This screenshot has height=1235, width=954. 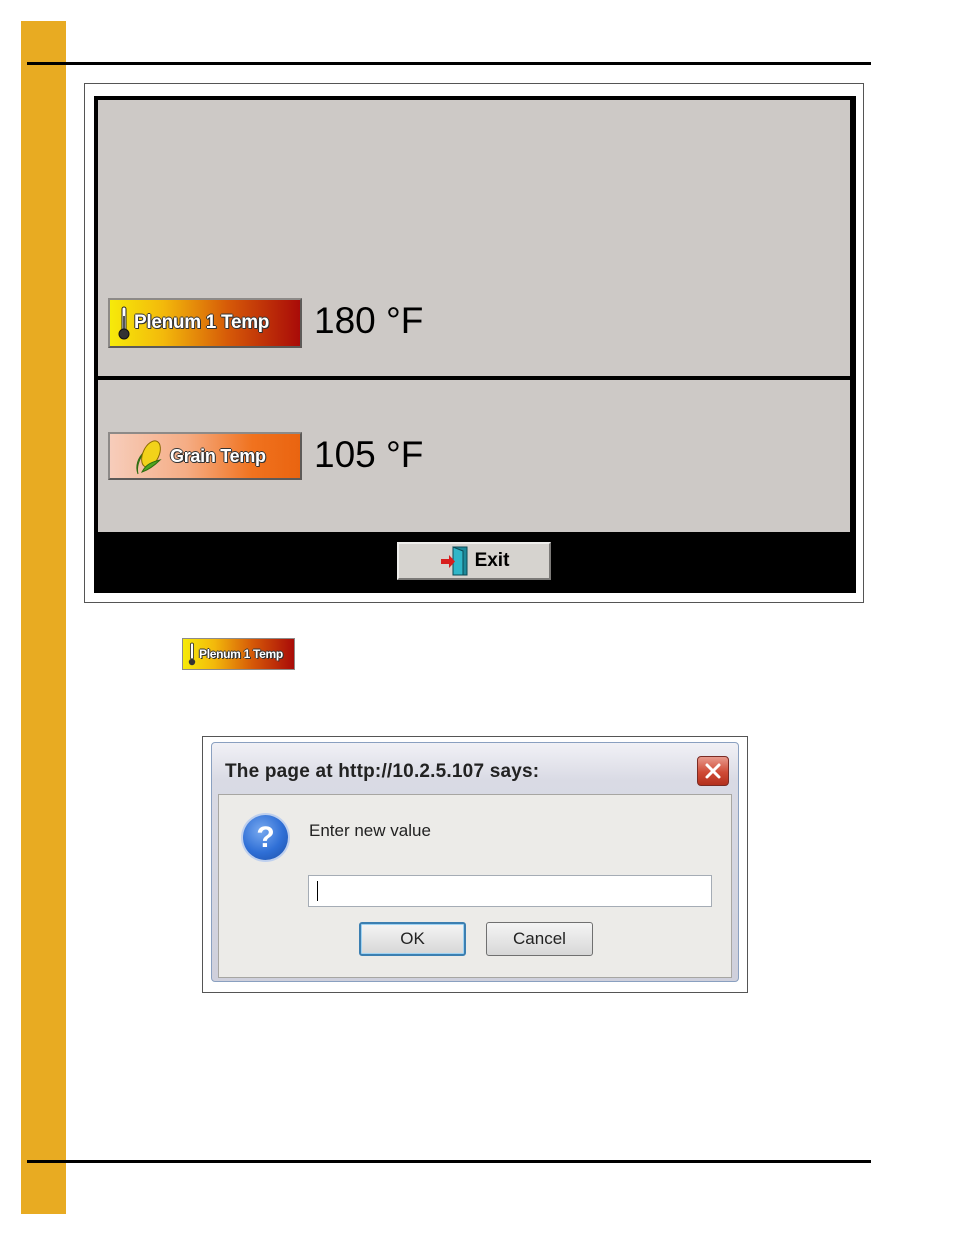 What do you see at coordinates (369, 320) in the screenshot?
I see `plenum-temp-value: 180 °F` at bounding box center [369, 320].